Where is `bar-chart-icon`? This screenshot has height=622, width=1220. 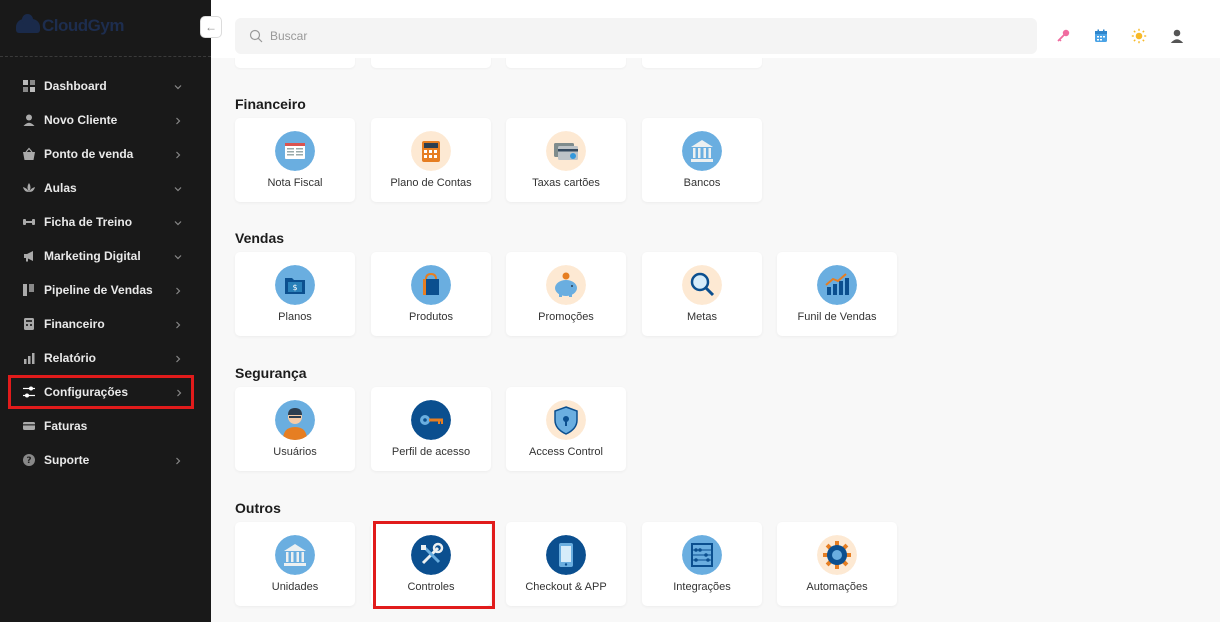 bar-chart-icon is located at coordinates (29, 358).